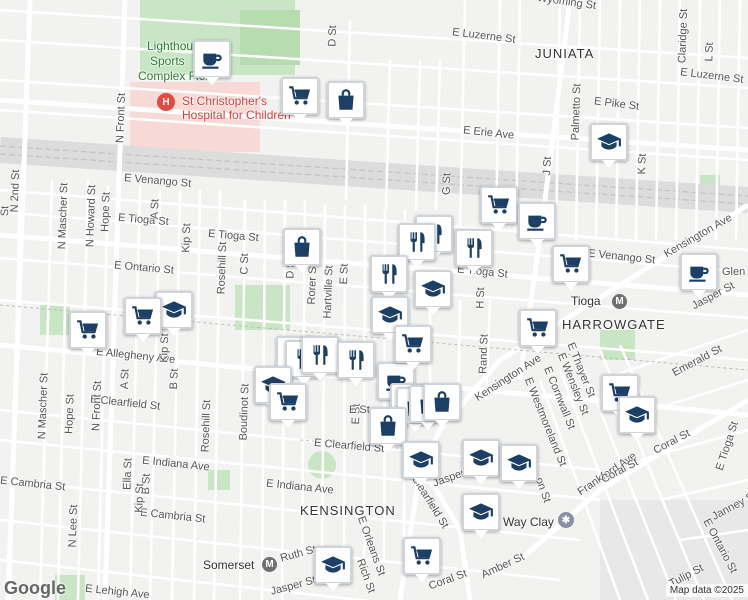 Image resolution: width=748 pixels, height=600 pixels. What do you see at coordinates (245, 264) in the screenshot?
I see `street-label: C St` at bounding box center [245, 264].